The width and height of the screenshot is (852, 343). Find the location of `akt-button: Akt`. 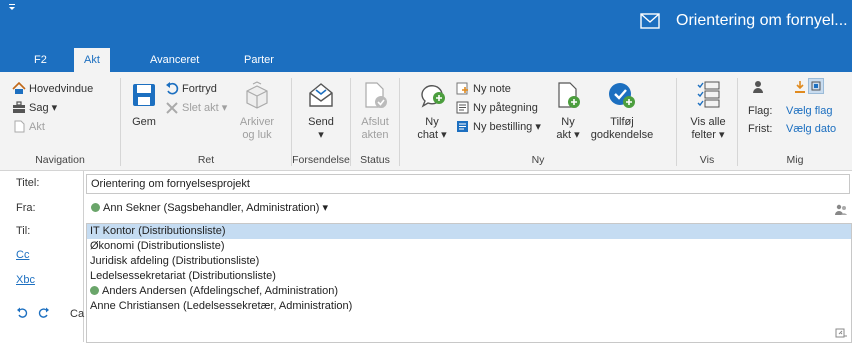

akt-button: Akt is located at coordinates (28, 127).